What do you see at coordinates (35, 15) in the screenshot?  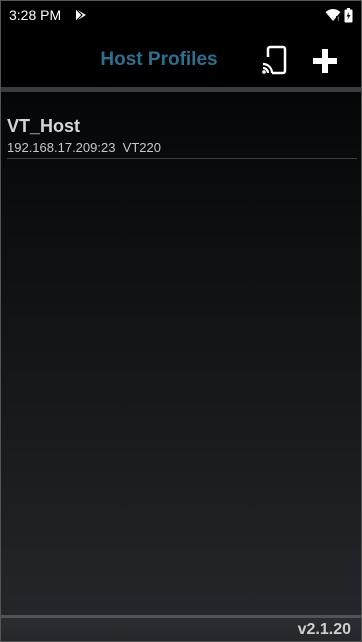 I see `status-time: 3:28 PM` at bounding box center [35, 15].